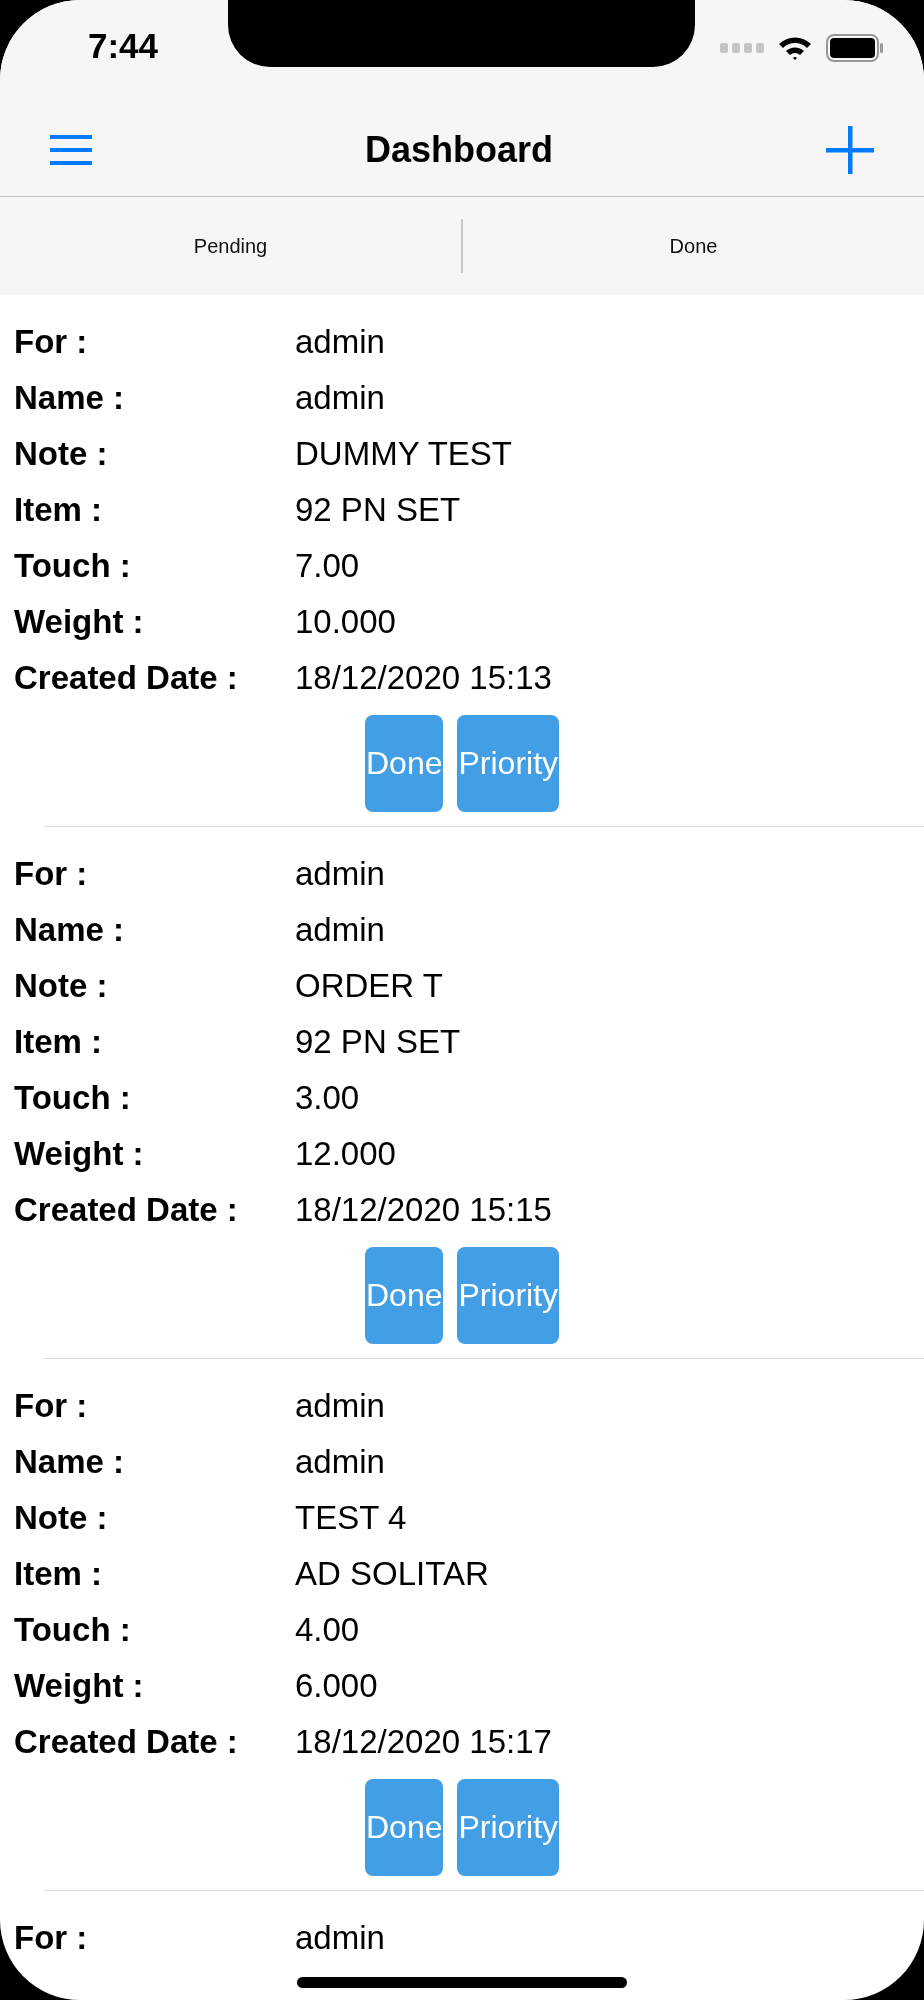 This screenshot has height=2000, width=924. I want to click on field-value: 18/12/2020 15:17, so click(423, 1742).